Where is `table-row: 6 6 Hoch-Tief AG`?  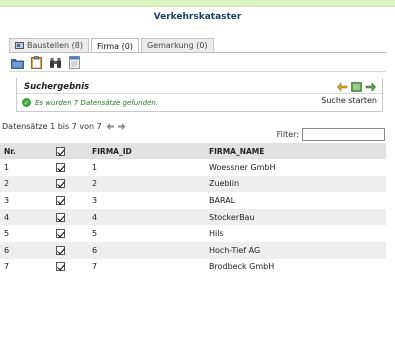
table-row: 6 6 Hoch-Tief AG is located at coordinates (193, 250).